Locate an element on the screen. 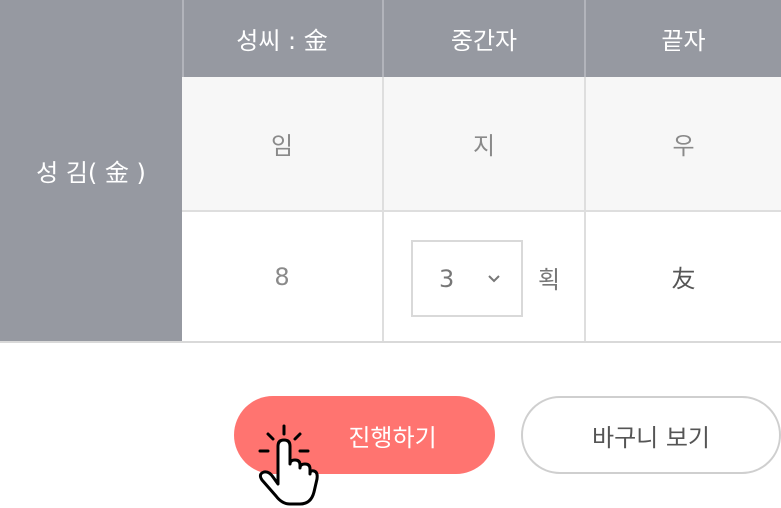 This screenshot has height=508, width=781. view-cart-button-label: 바구니 보기 is located at coordinates (651, 437).